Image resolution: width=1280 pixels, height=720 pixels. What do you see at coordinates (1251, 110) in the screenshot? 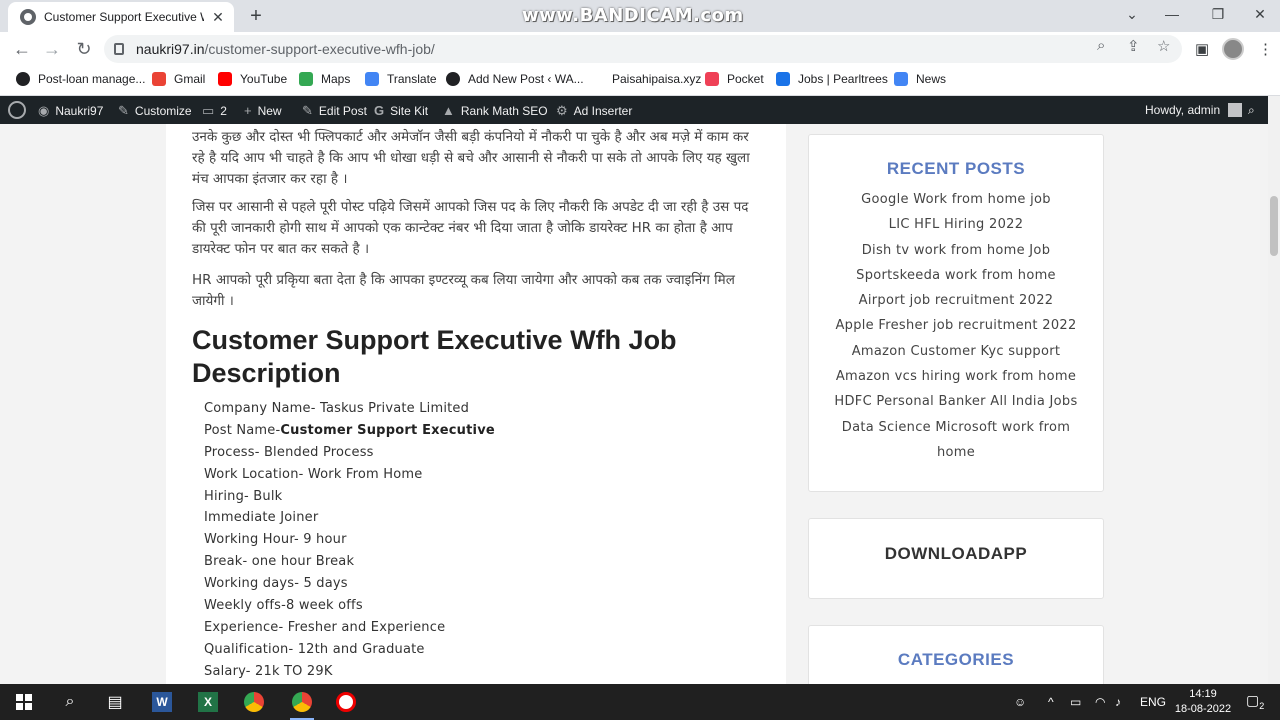
I see `admin-search-icon: ⌕` at bounding box center [1251, 110].